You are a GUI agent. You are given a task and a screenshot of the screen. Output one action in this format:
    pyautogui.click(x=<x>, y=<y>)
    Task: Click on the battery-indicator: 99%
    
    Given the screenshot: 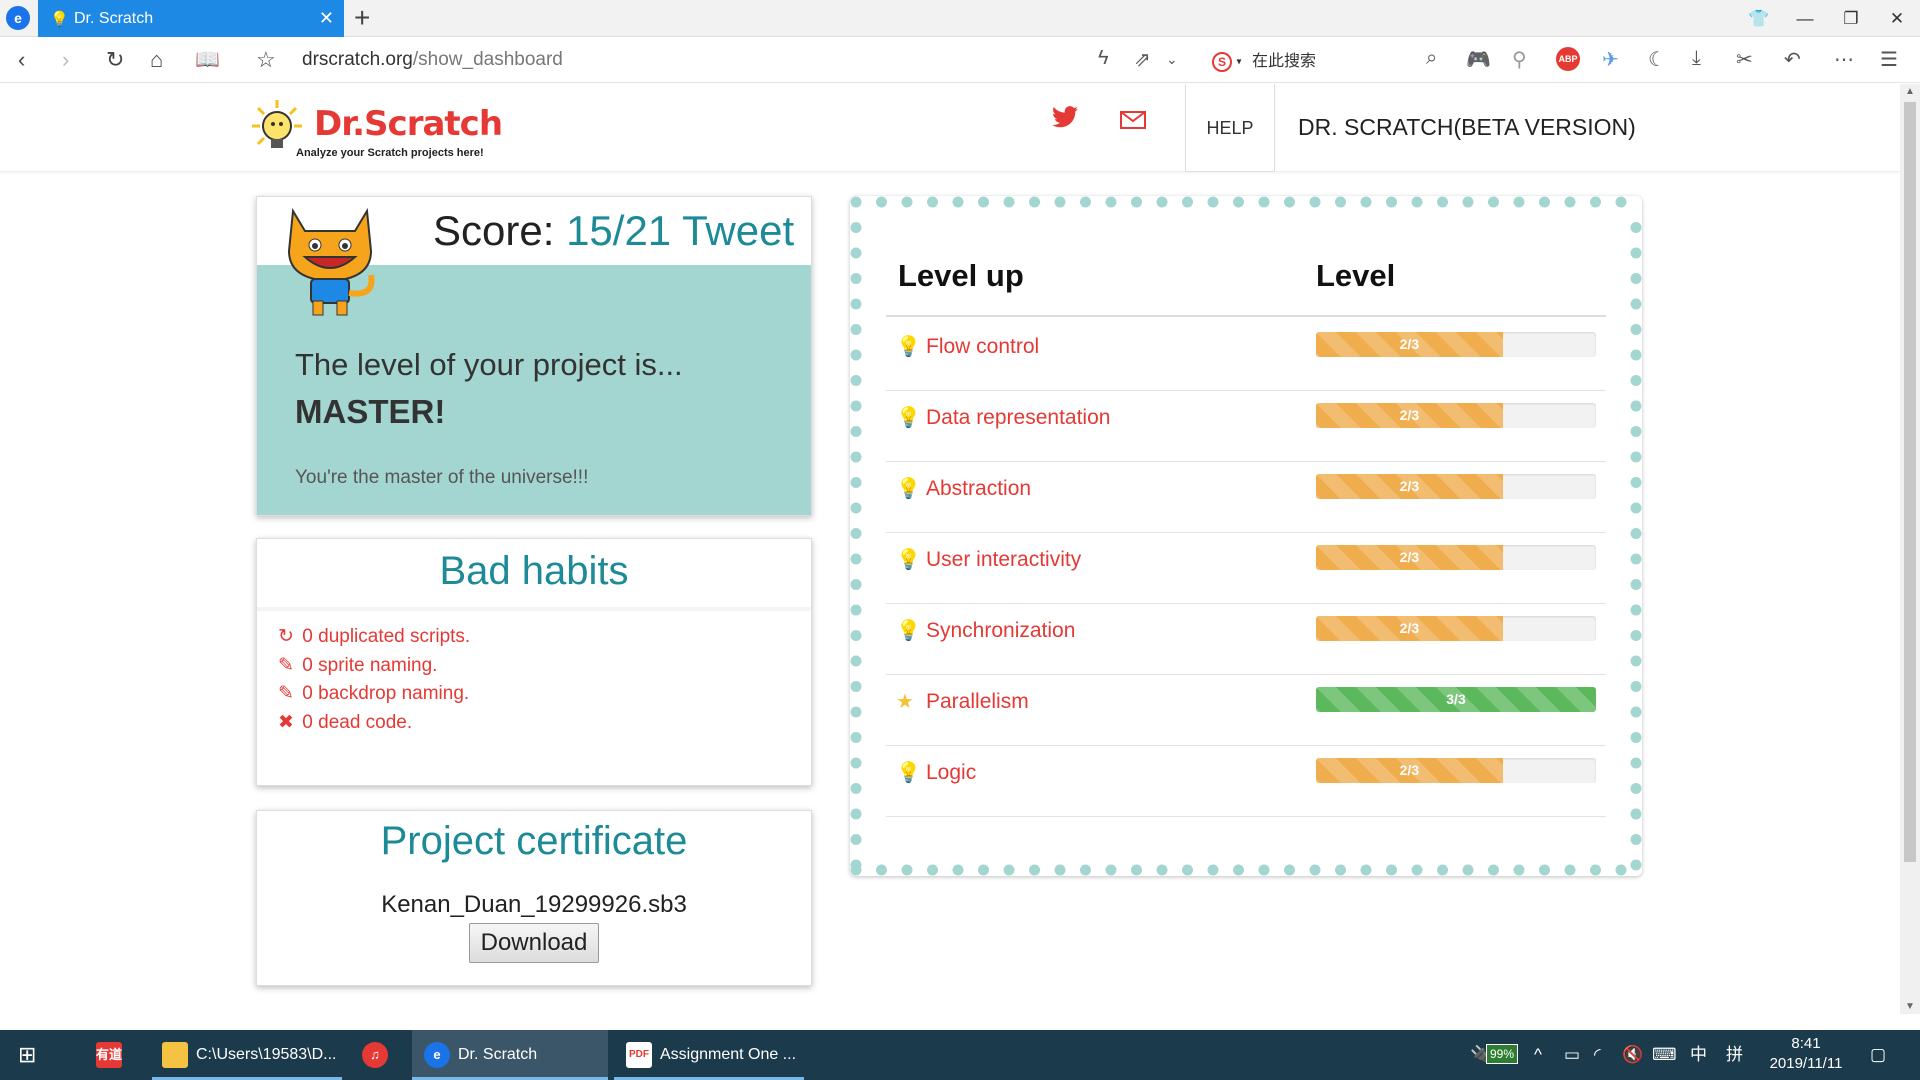 What is the action you would take?
    pyautogui.click(x=1502, y=1054)
    